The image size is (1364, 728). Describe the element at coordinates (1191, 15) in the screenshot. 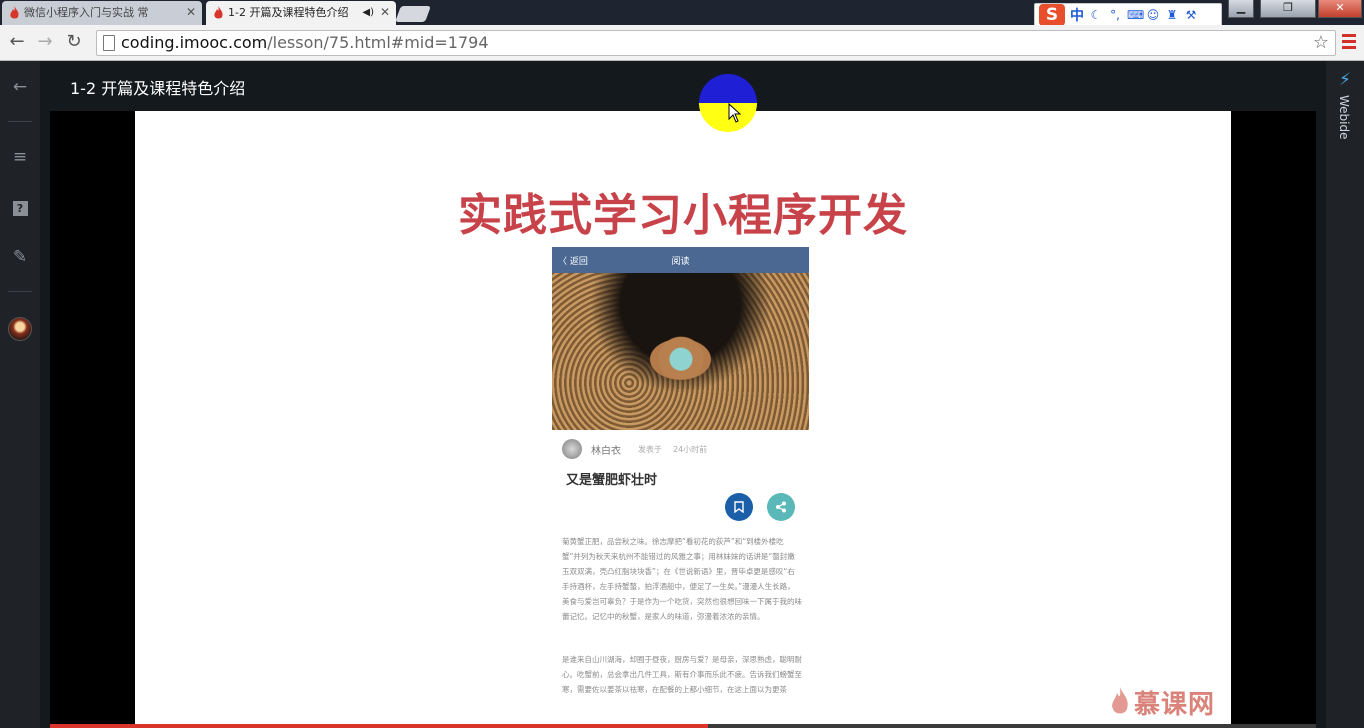

I see `wrench-icon: ⚒` at that location.